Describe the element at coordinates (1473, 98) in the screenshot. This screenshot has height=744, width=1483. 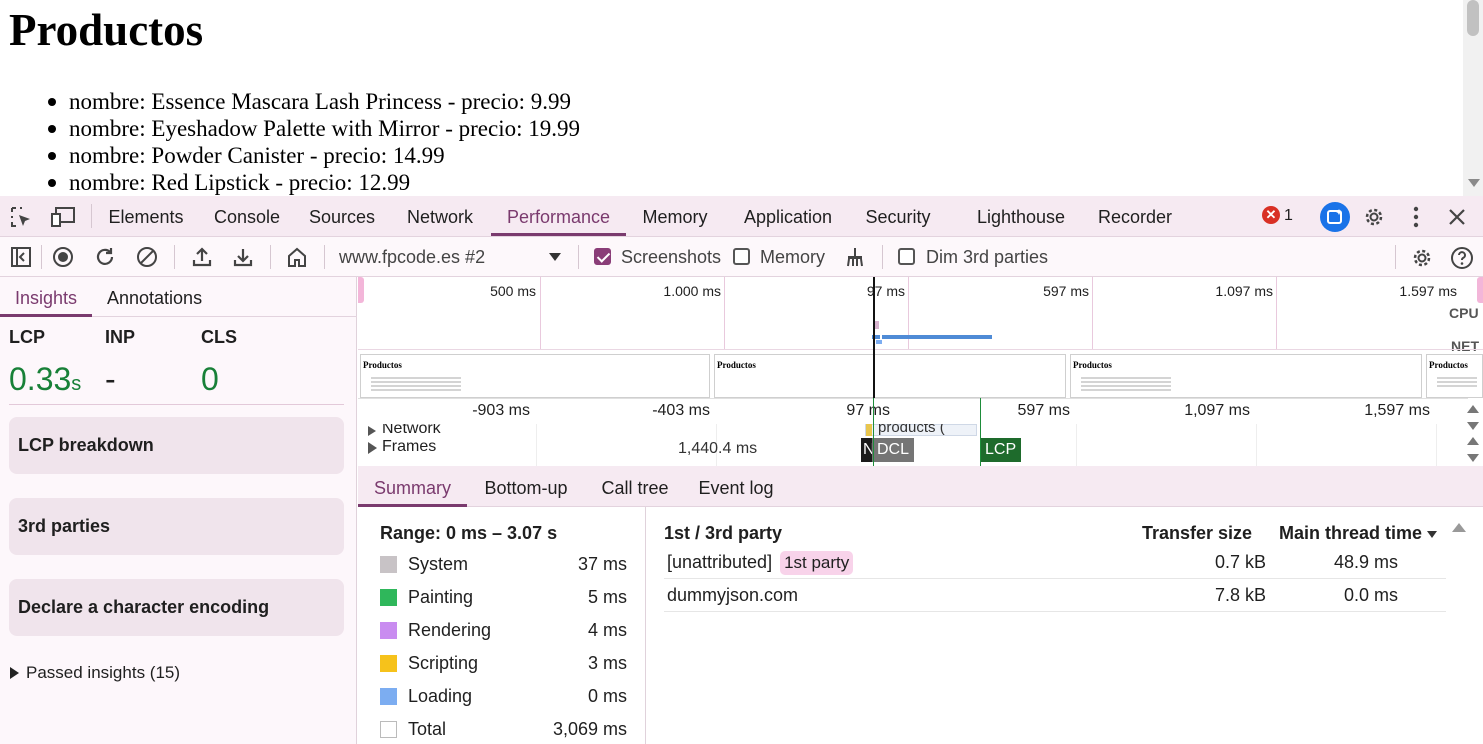
I see `page-scrollbar` at that location.